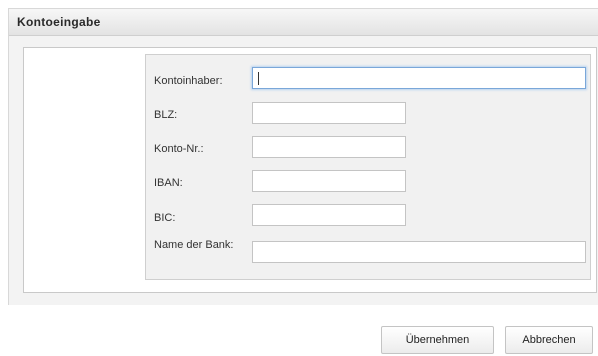 The height and width of the screenshot is (356, 598). Describe the element at coordinates (303, 22) in the screenshot. I see `dialog-titlebar: Kontoeingabe` at that location.